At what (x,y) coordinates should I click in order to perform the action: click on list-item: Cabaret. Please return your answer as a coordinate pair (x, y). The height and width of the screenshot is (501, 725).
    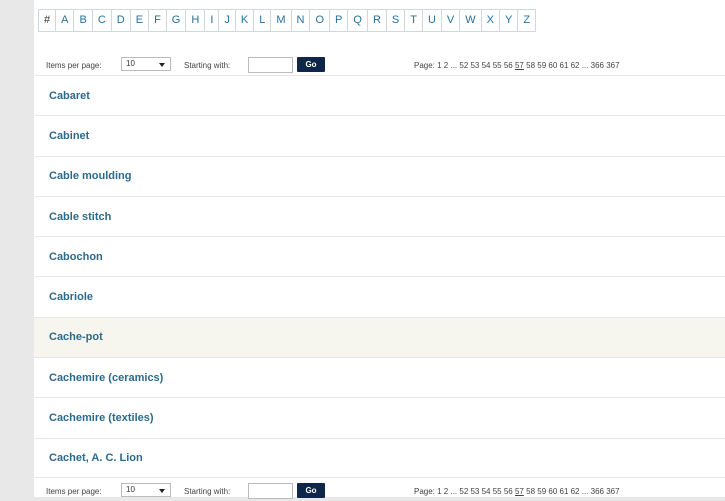
    Looking at the image, I should click on (379, 95).